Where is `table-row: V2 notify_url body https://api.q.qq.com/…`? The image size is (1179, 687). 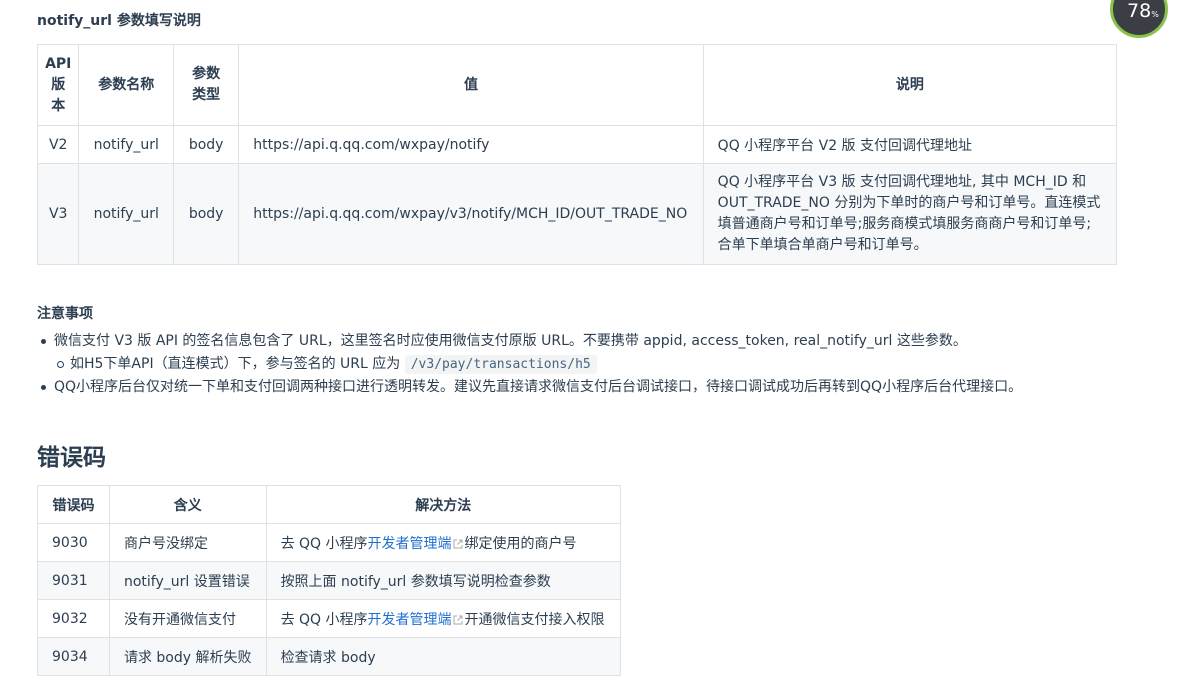
table-row: V2 notify_url body https://api.q.qq.com/… is located at coordinates (577, 144).